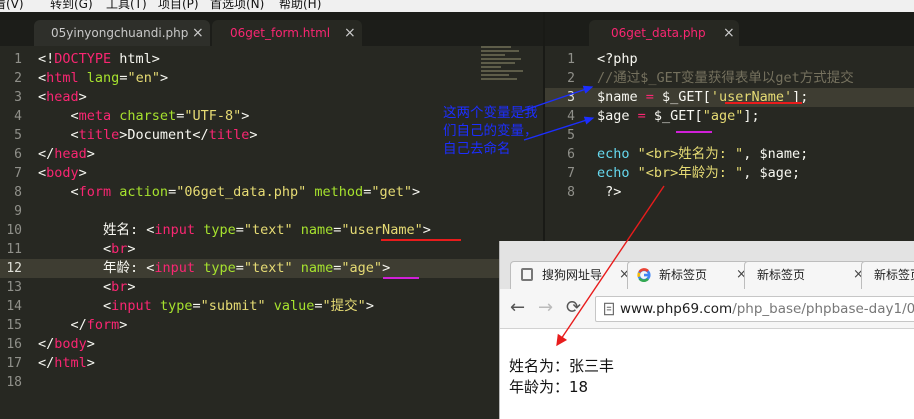 This screenshot has width=914, height=419. Describe the element at coordinates (271, 78) in the screenshot. I see `code-line: 2 <html lang="en">` at that location.